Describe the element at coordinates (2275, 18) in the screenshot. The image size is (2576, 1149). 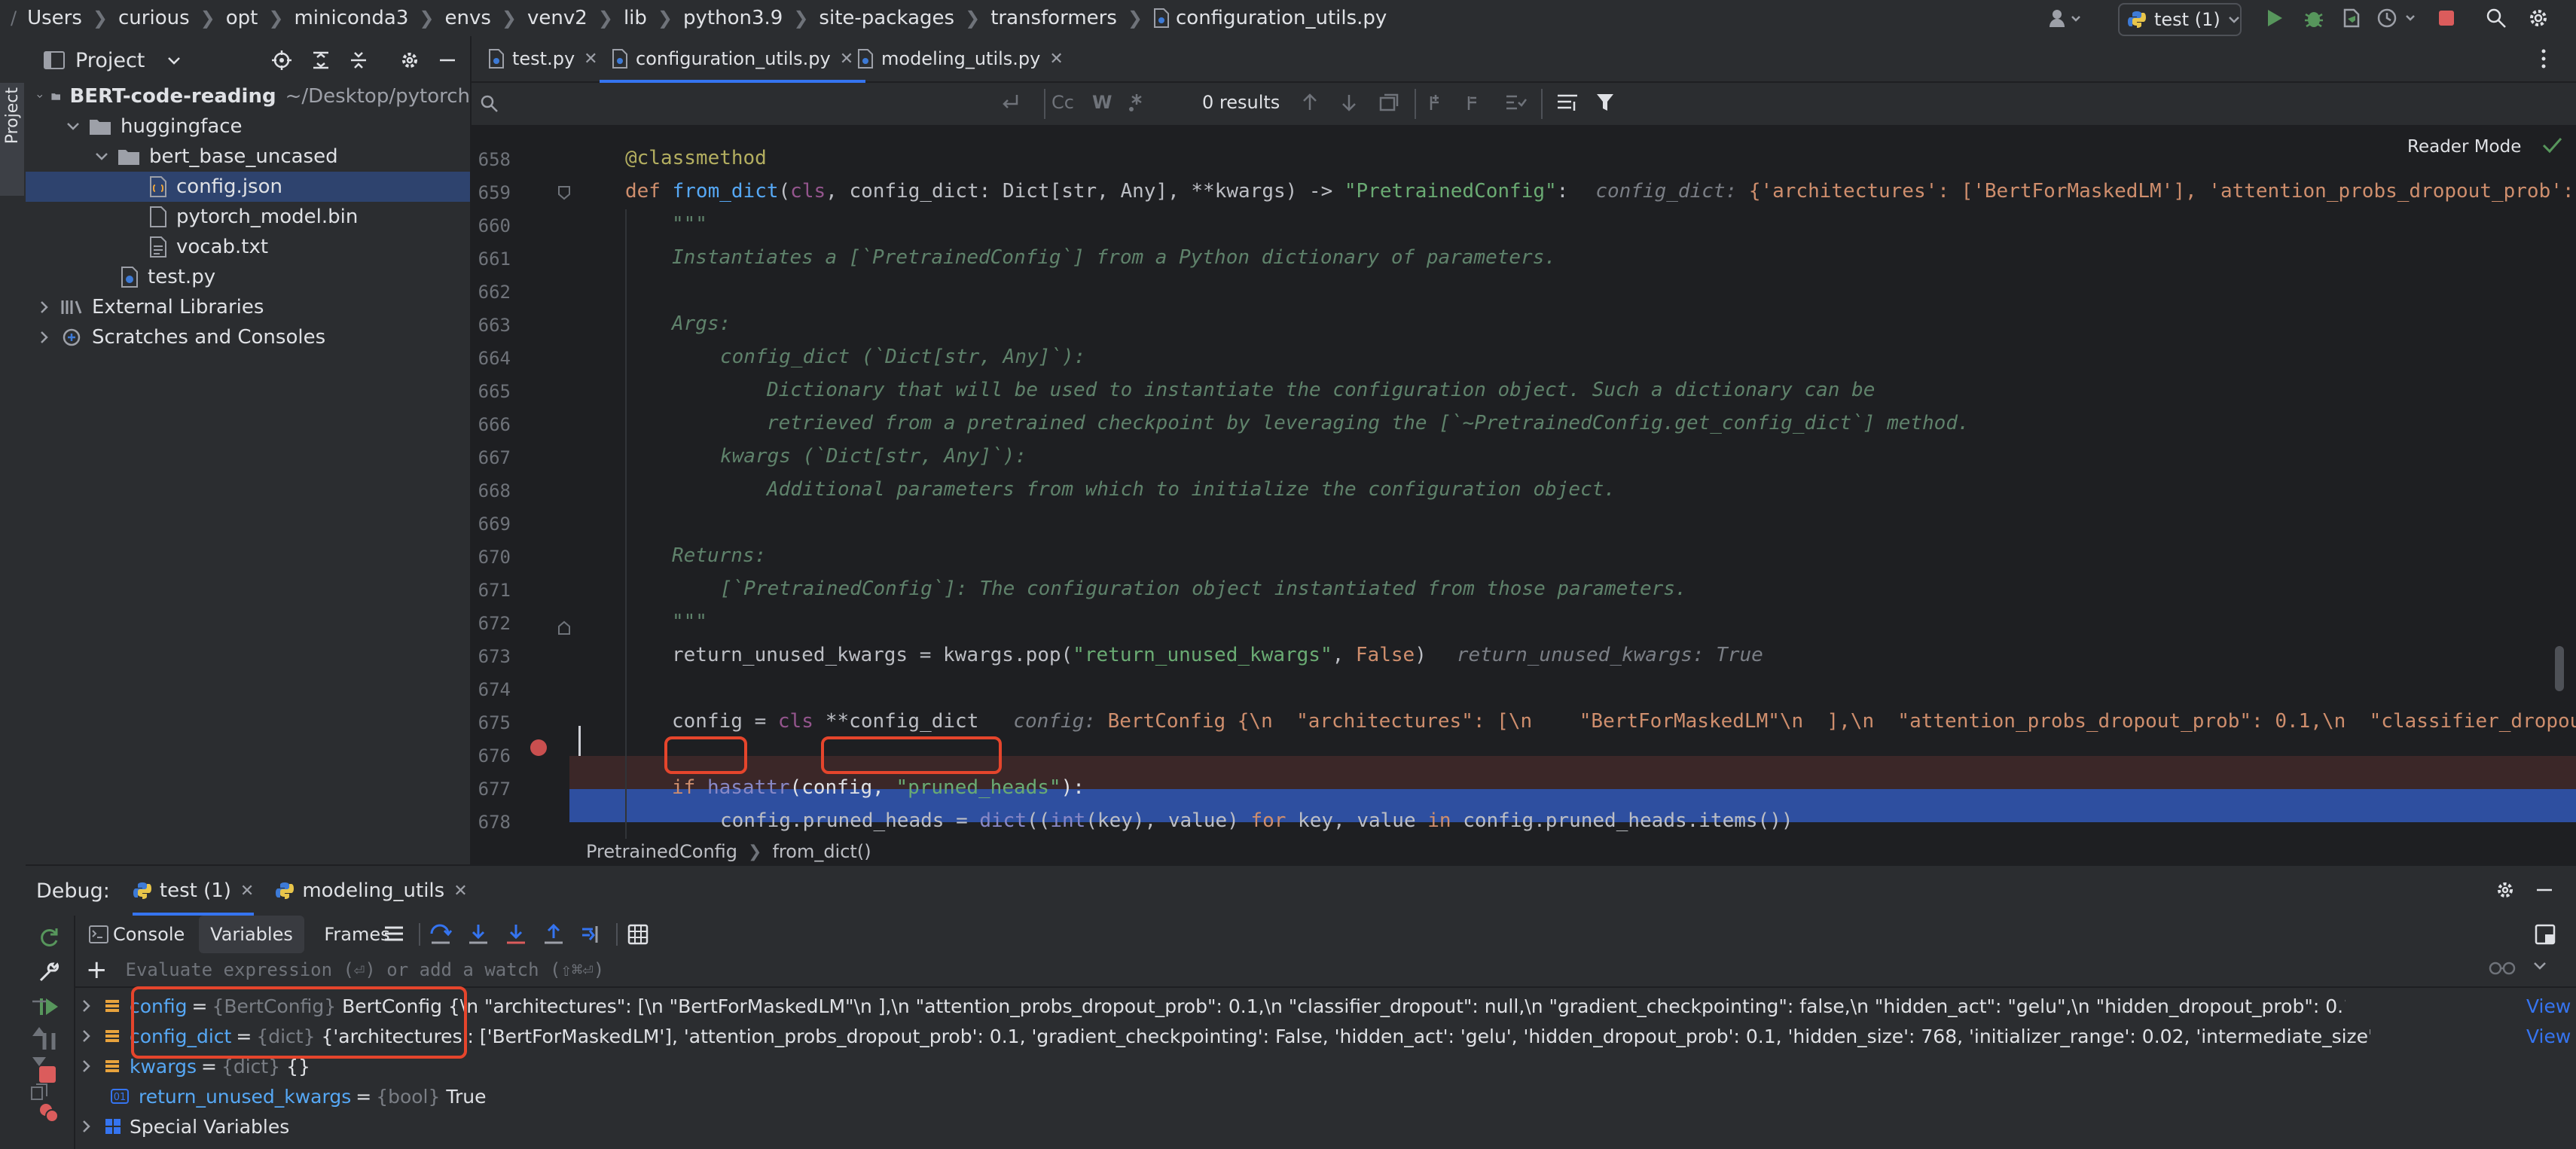
I see `run-icon` at that location.